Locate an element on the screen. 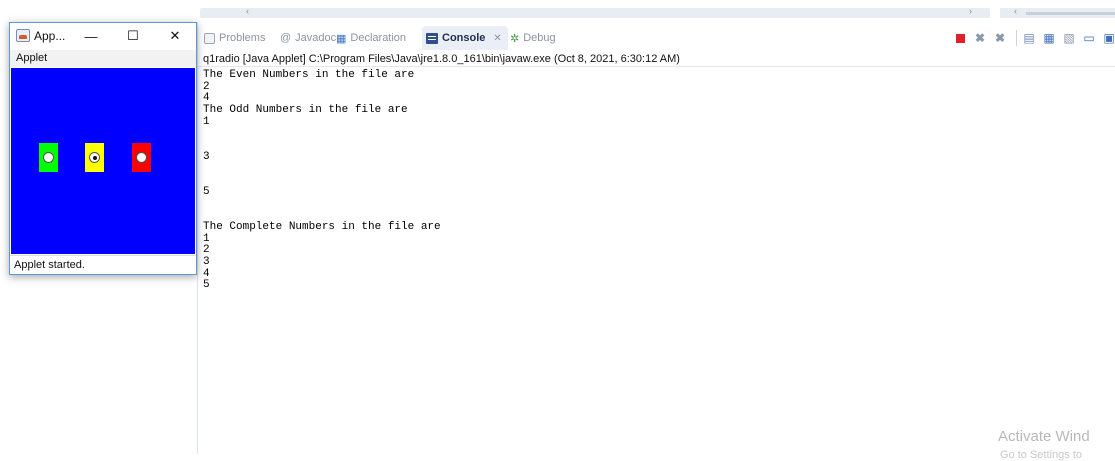 The height and width of the screenshot is (461, 1115). remove-icon: ✖ is located at coordinates (980, 38).